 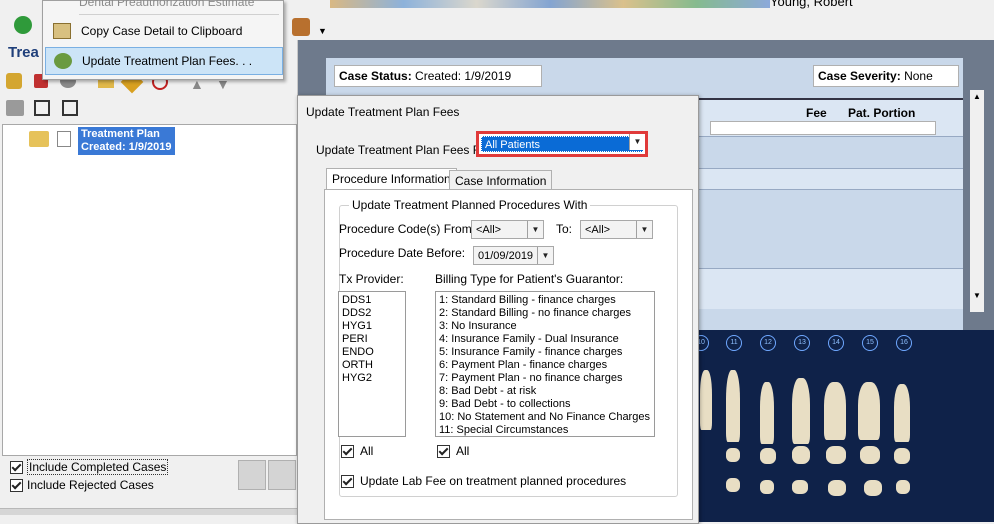 I want to click on menu-item-preauthorization: Dental Preauthorization Estimate, so click(x=166, y=4).